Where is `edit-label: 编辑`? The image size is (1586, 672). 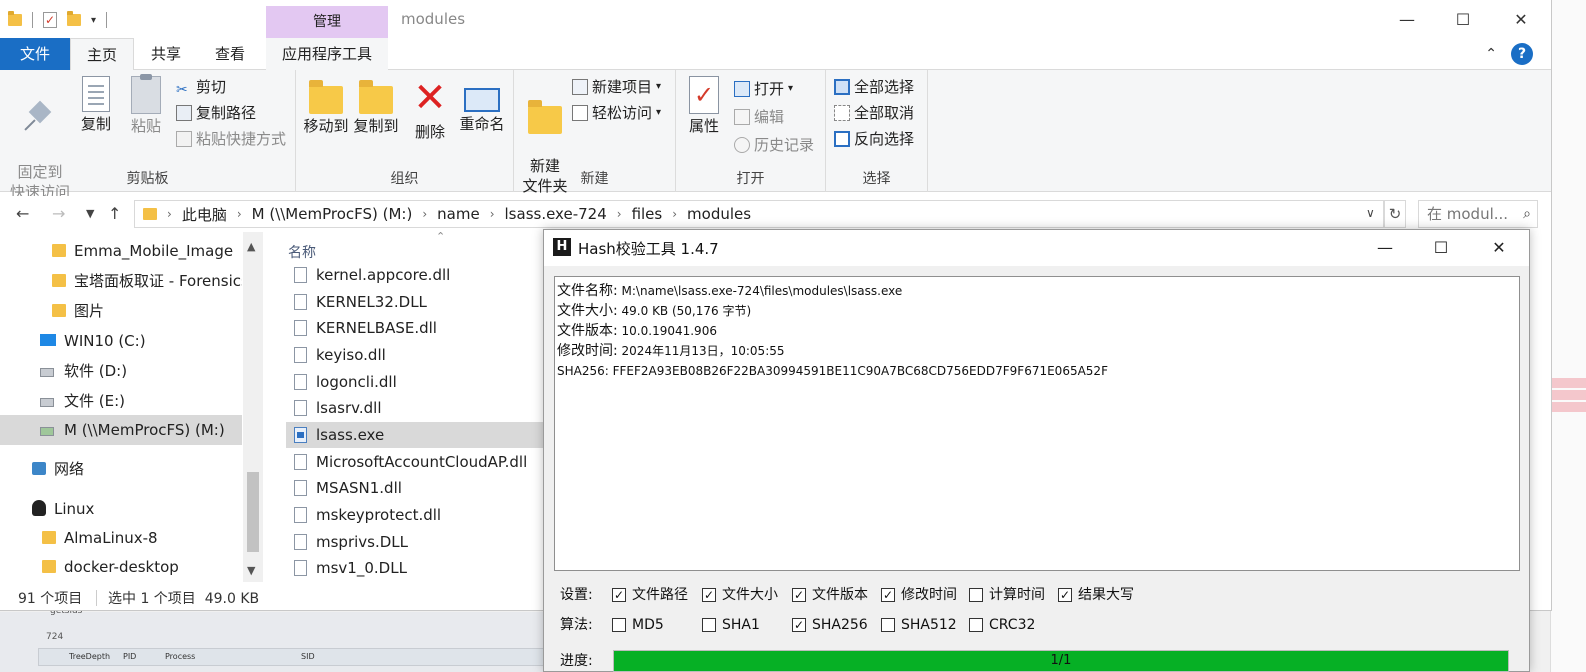 edit-label: 编辑 is located at coordinates (769, 117).